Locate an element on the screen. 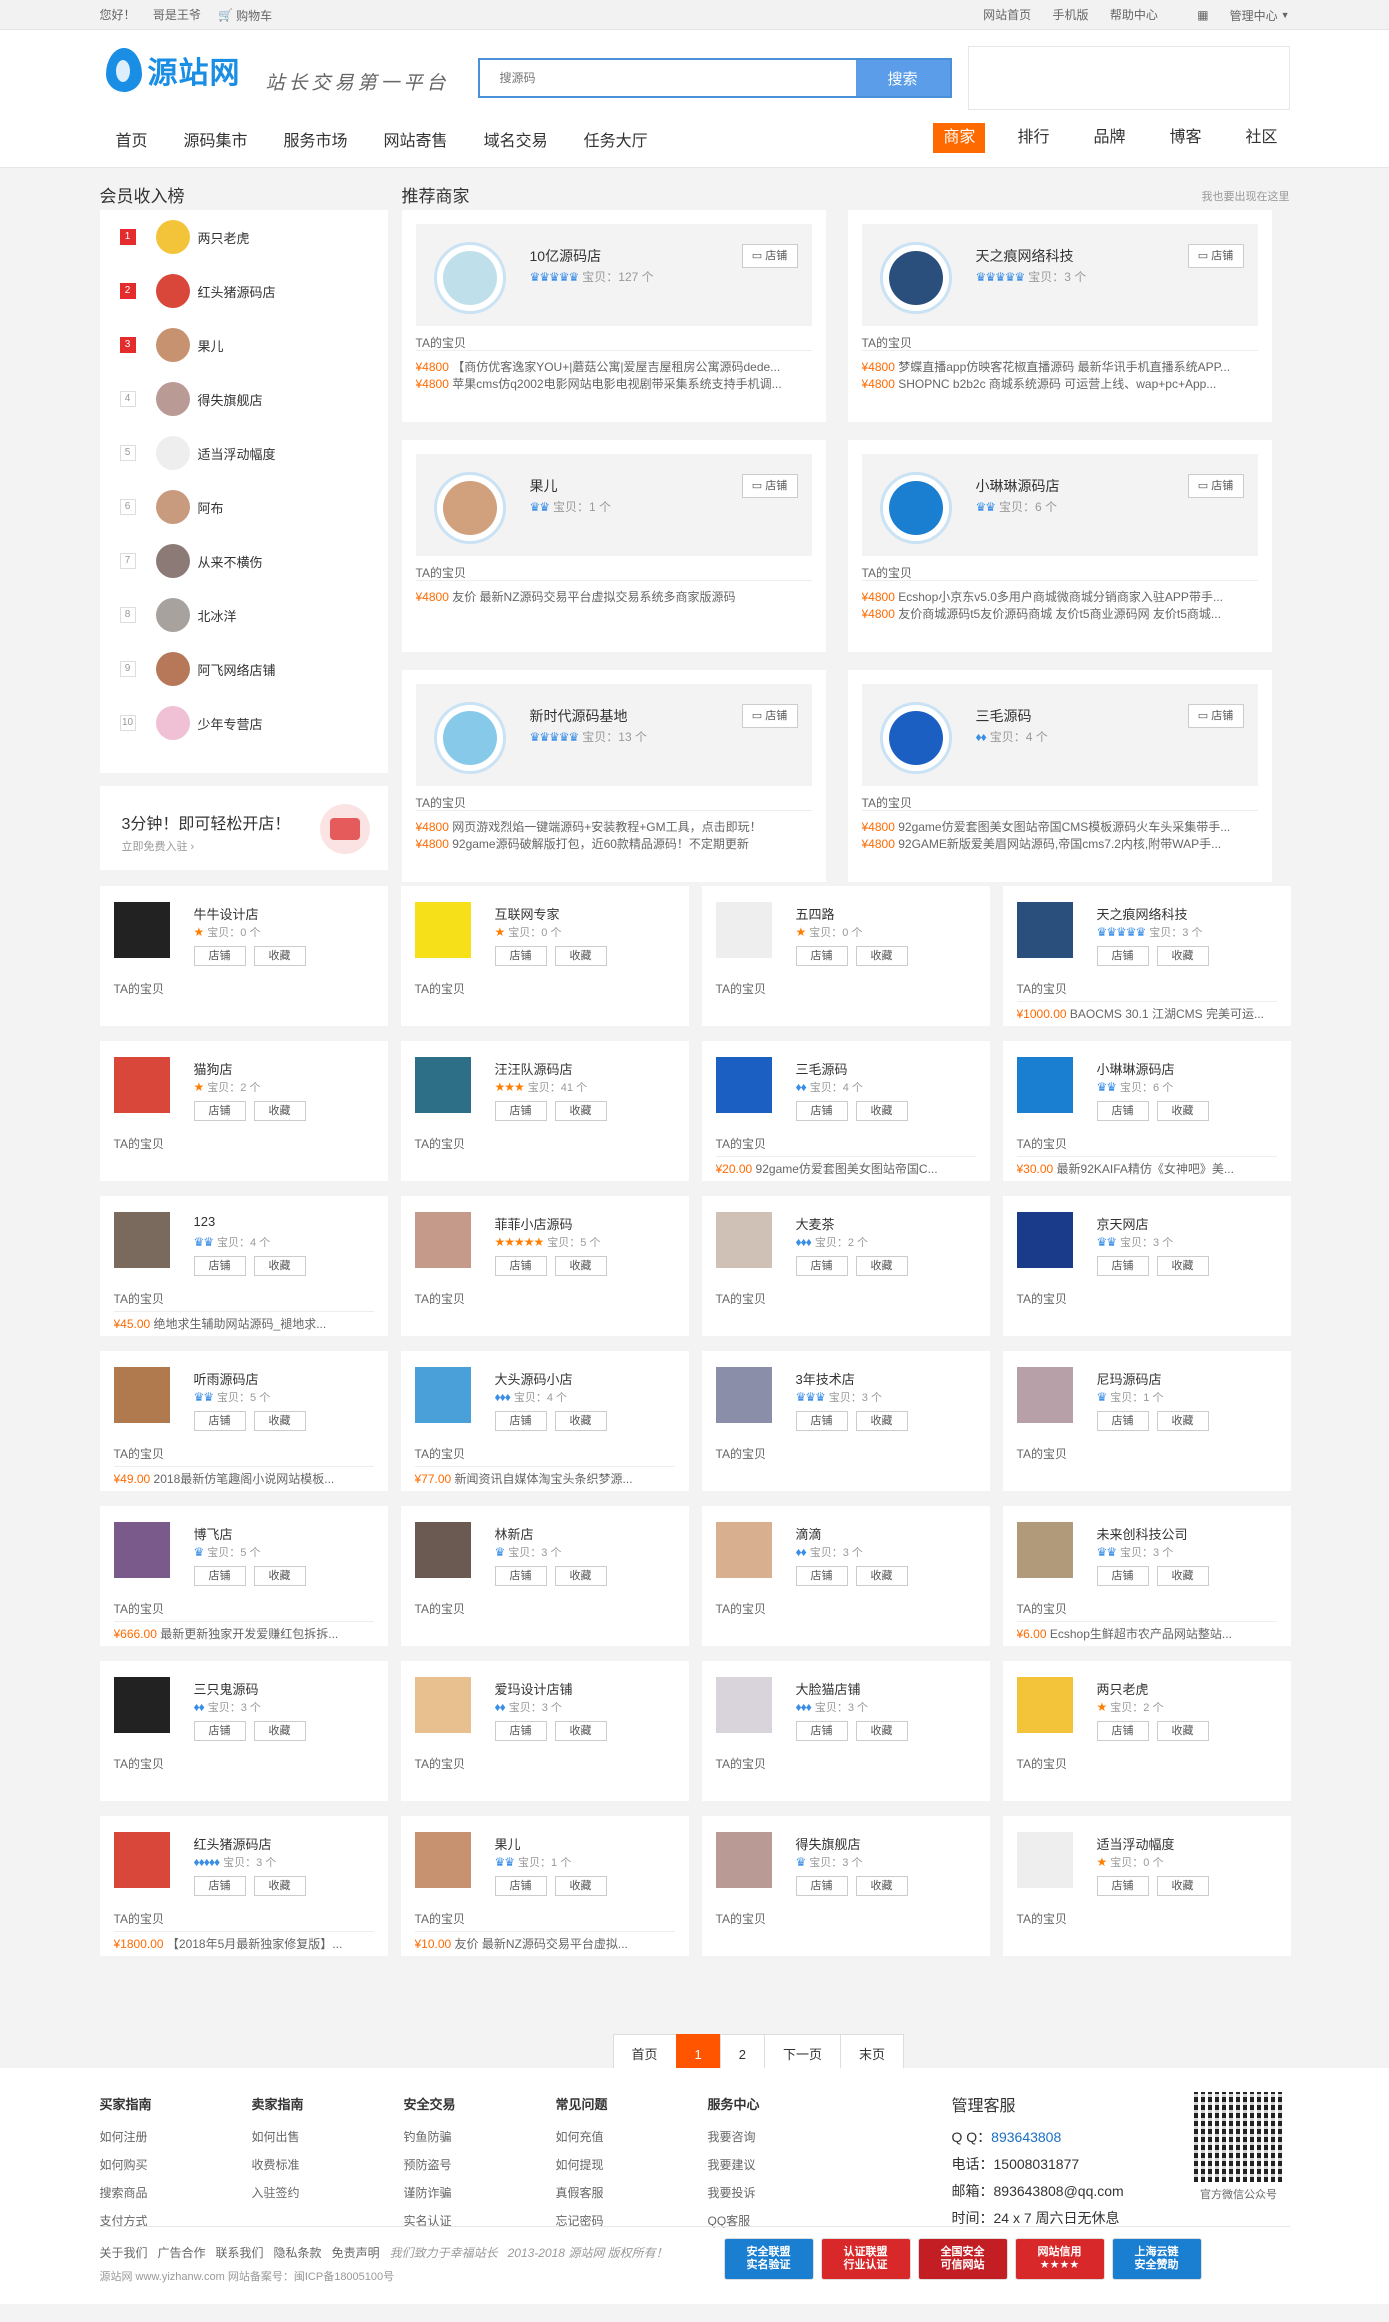 The height and width of the screenshot is (2322, 1389). search-button: 搜索 is located at coordinates (902, 78).